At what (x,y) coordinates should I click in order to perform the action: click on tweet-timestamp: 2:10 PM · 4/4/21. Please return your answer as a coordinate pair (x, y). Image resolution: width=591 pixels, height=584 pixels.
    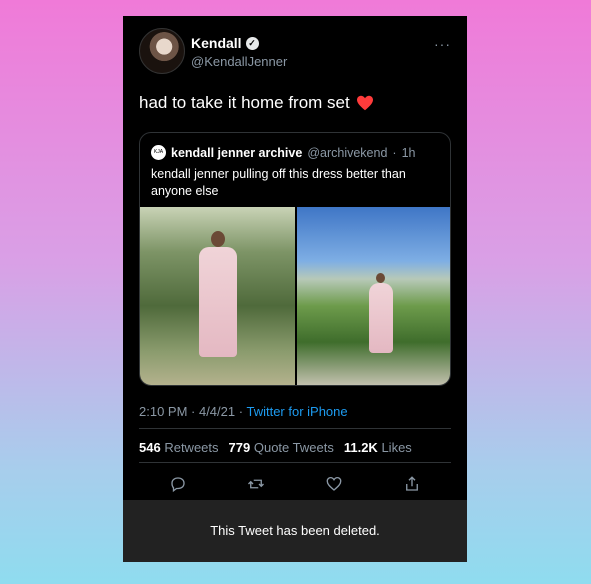
    Looking at the image, I should click on (187, 411).